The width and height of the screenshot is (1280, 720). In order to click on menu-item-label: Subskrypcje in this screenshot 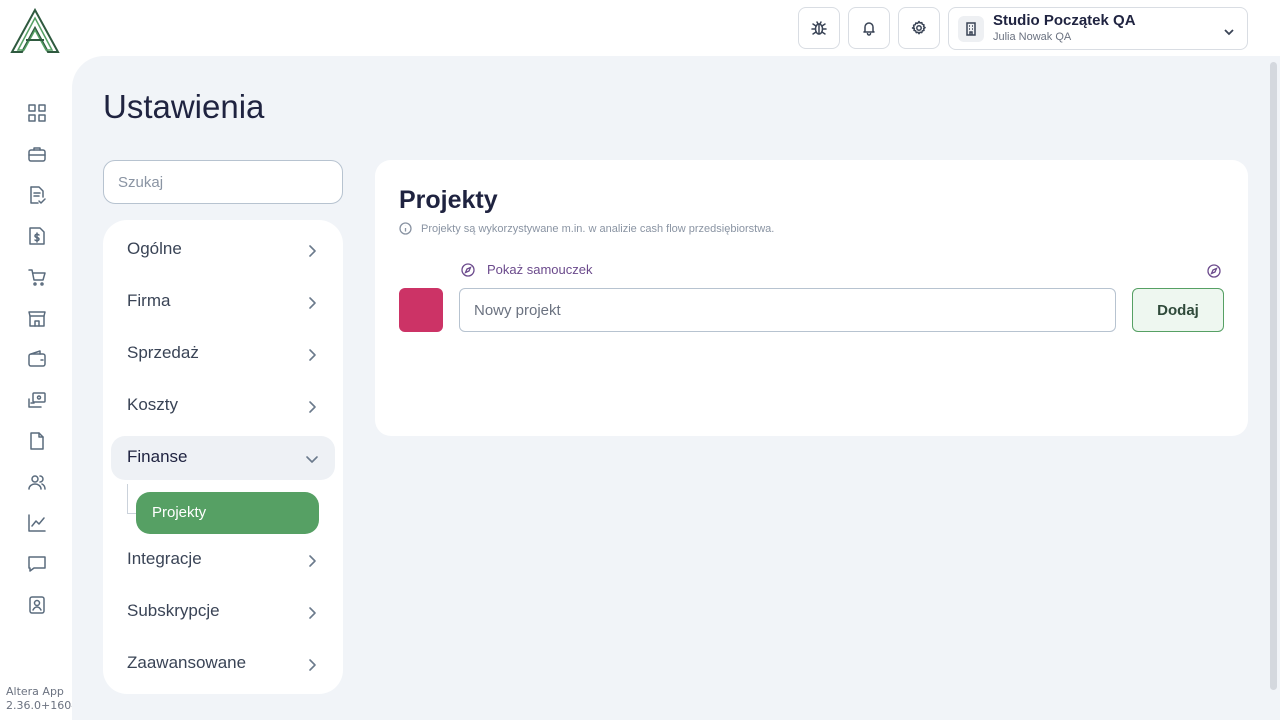, I will do `click(173, 610)`.